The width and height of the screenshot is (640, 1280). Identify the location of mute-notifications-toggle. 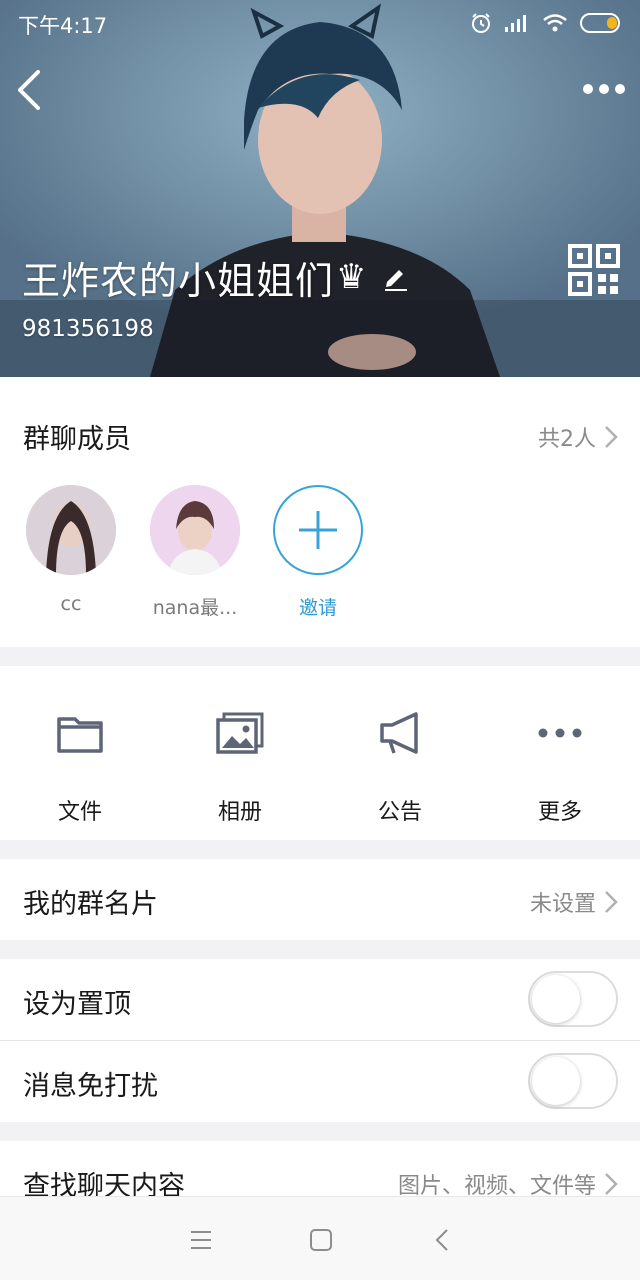
(573, 1081).